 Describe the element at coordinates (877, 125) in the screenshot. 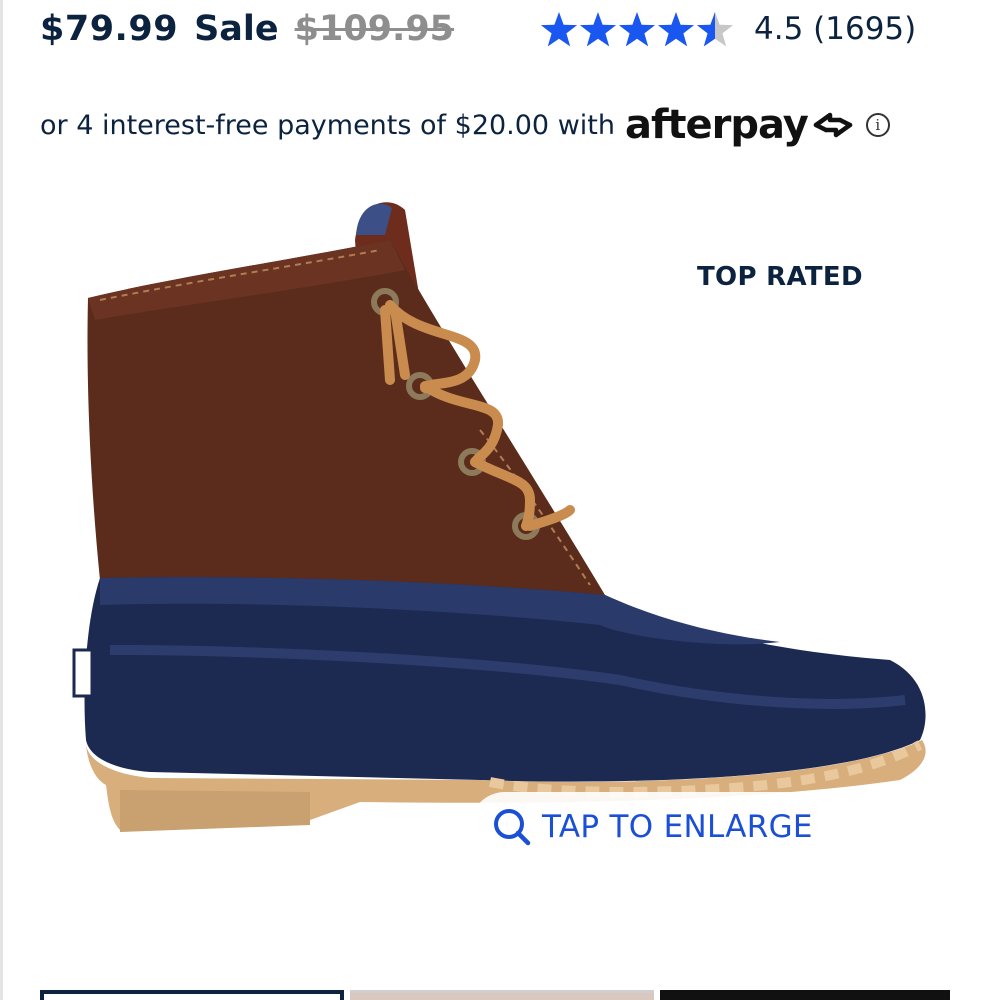

I see `info-icon: i` at that location.